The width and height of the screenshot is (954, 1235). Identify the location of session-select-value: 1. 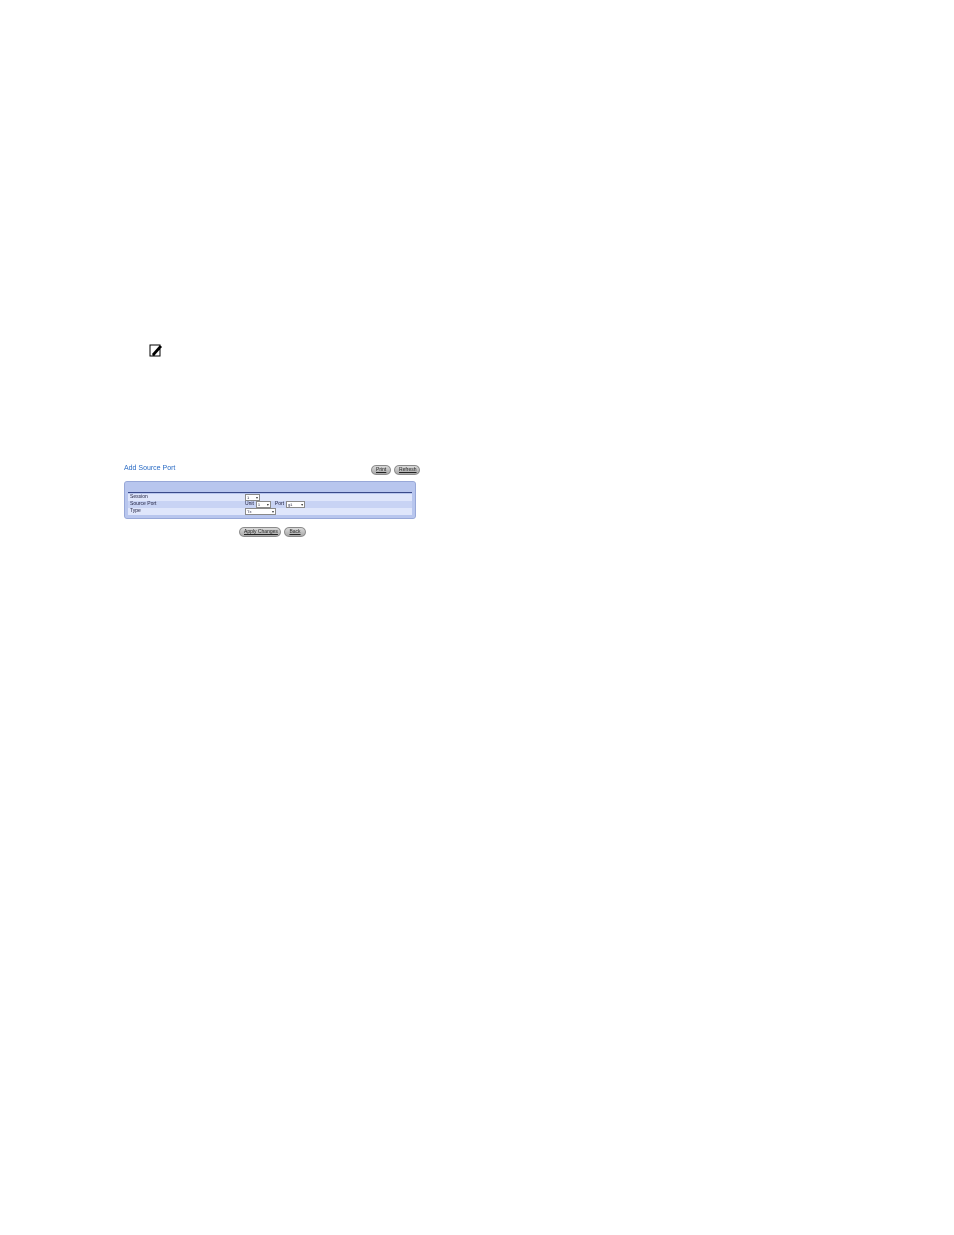
(248, 497).